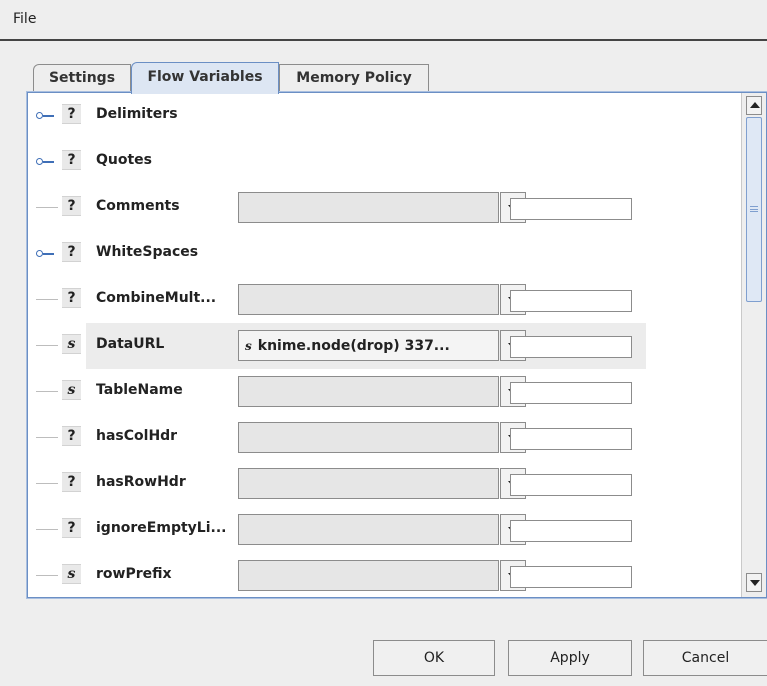 The width and height of the screenshot is (767, 686). I want to click on tree-row-tablename: s TableName, so click(384, 392).